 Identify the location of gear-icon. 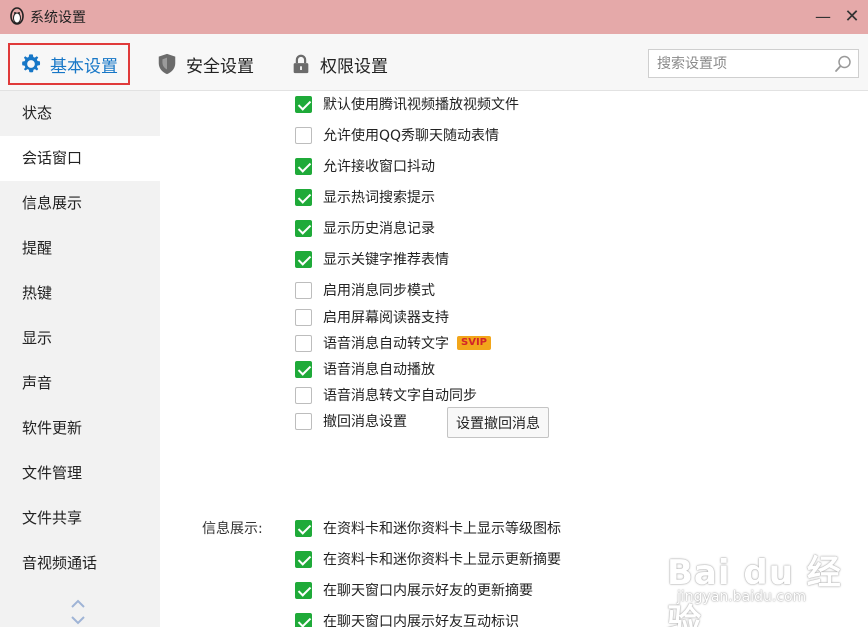
(31, 63).